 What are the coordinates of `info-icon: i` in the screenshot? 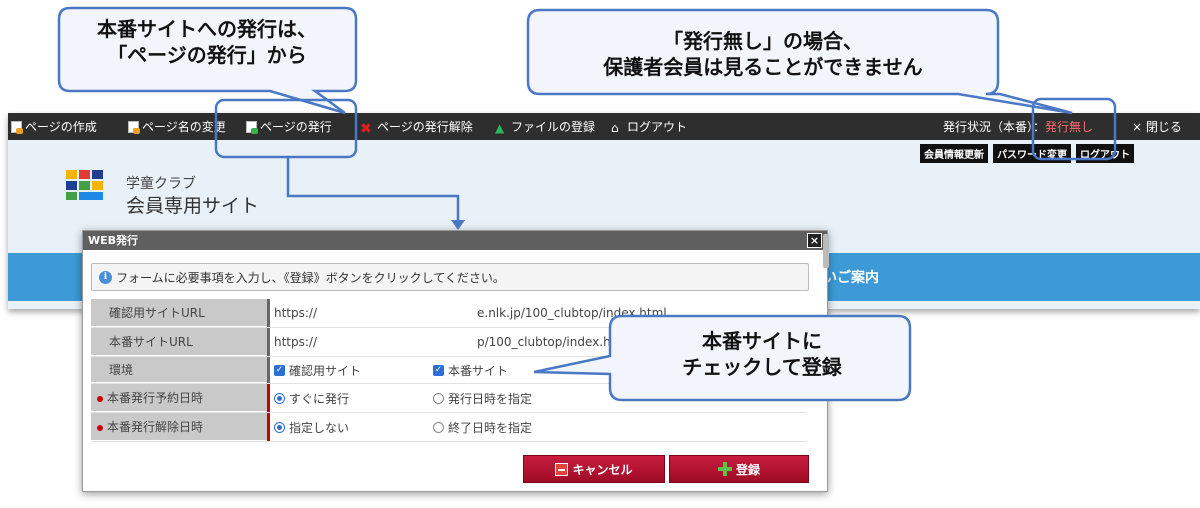 It's located at (105, 277).